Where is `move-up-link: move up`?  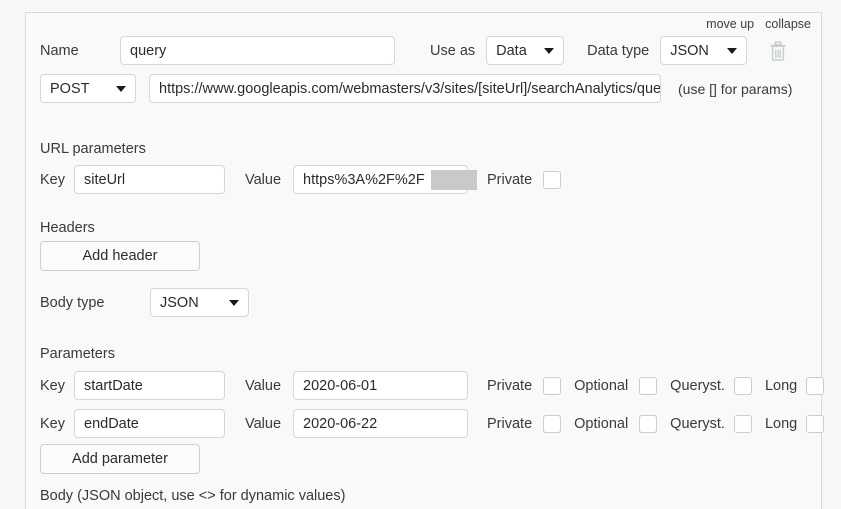 move-up-link: move up is located at coordinates (730, 24).